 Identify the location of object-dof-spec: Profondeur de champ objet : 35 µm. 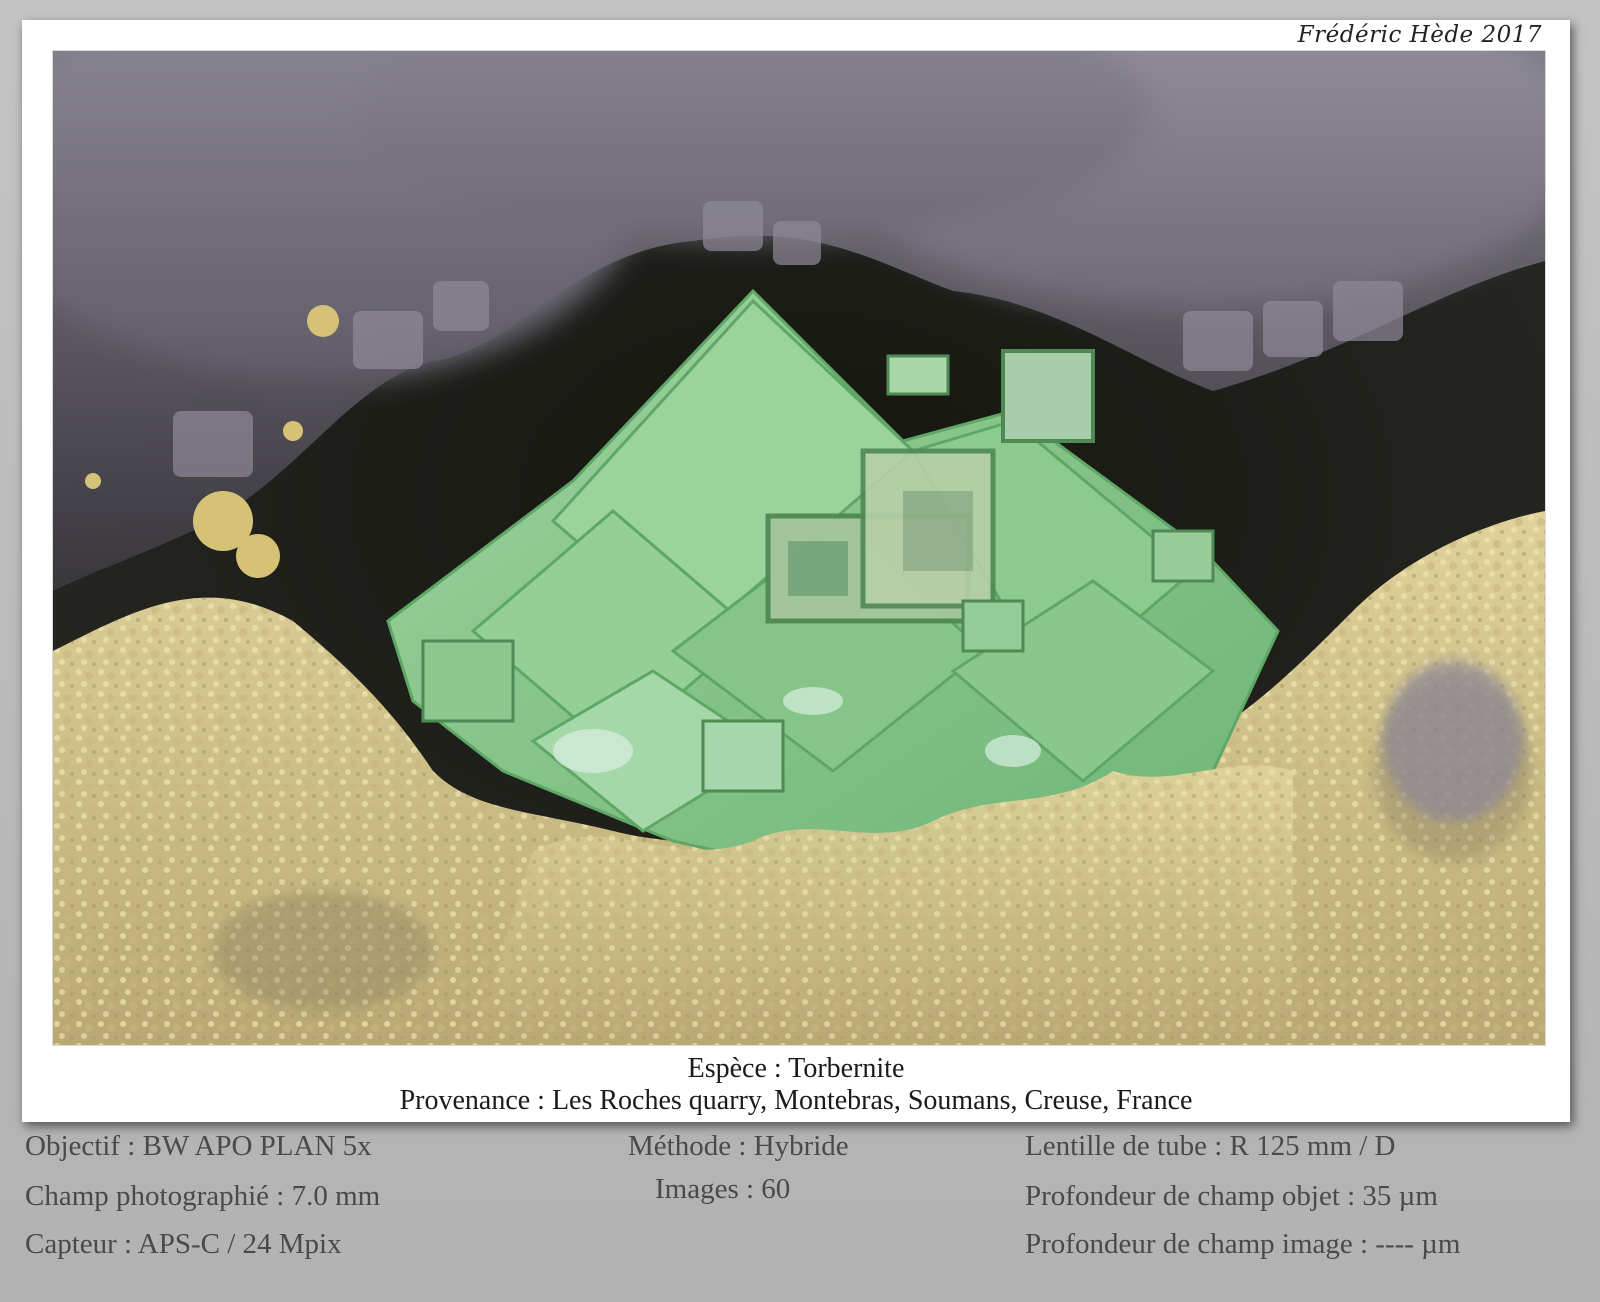
(1231, 1196).